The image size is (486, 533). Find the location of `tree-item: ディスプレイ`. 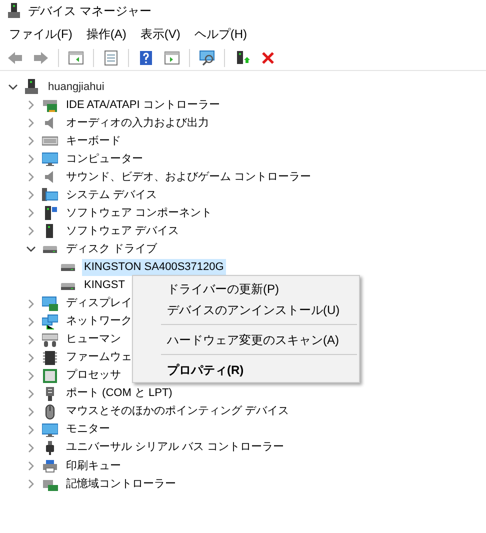

tree-item: ディスプレイ is located at coordinates (99, 303).